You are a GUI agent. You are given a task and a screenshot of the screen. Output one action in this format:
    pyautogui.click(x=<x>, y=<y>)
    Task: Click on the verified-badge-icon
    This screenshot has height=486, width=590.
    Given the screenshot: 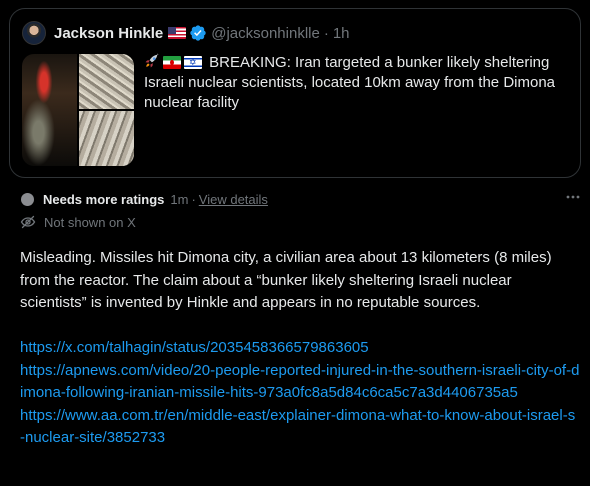 What is the action you would take?
    pyautogui.click(x=198, y=33)
    